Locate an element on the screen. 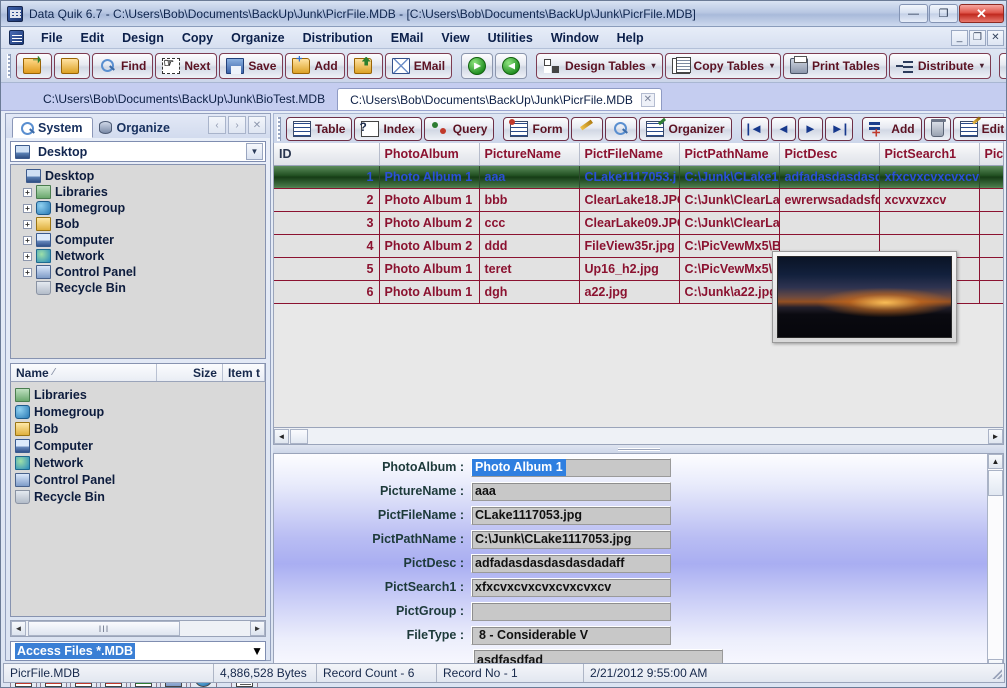  cell-id: 6 is located at coordinates (327, 292).